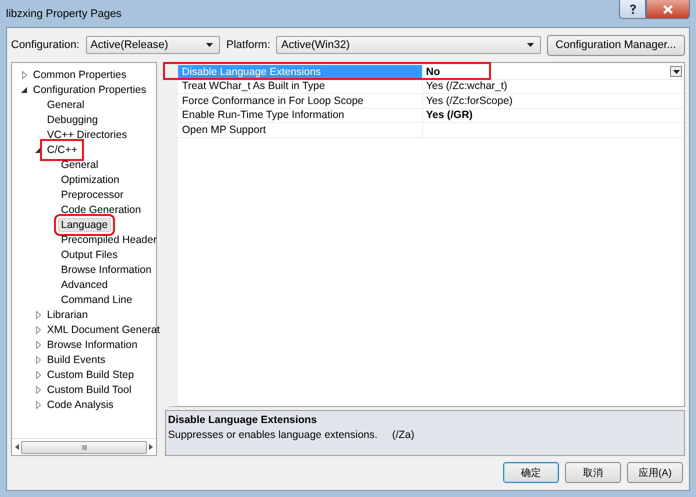  What do you see at coordinates (90, 179) in the screenshot?
I see `tree-item: Optimization` at bounding box center [90, 179].